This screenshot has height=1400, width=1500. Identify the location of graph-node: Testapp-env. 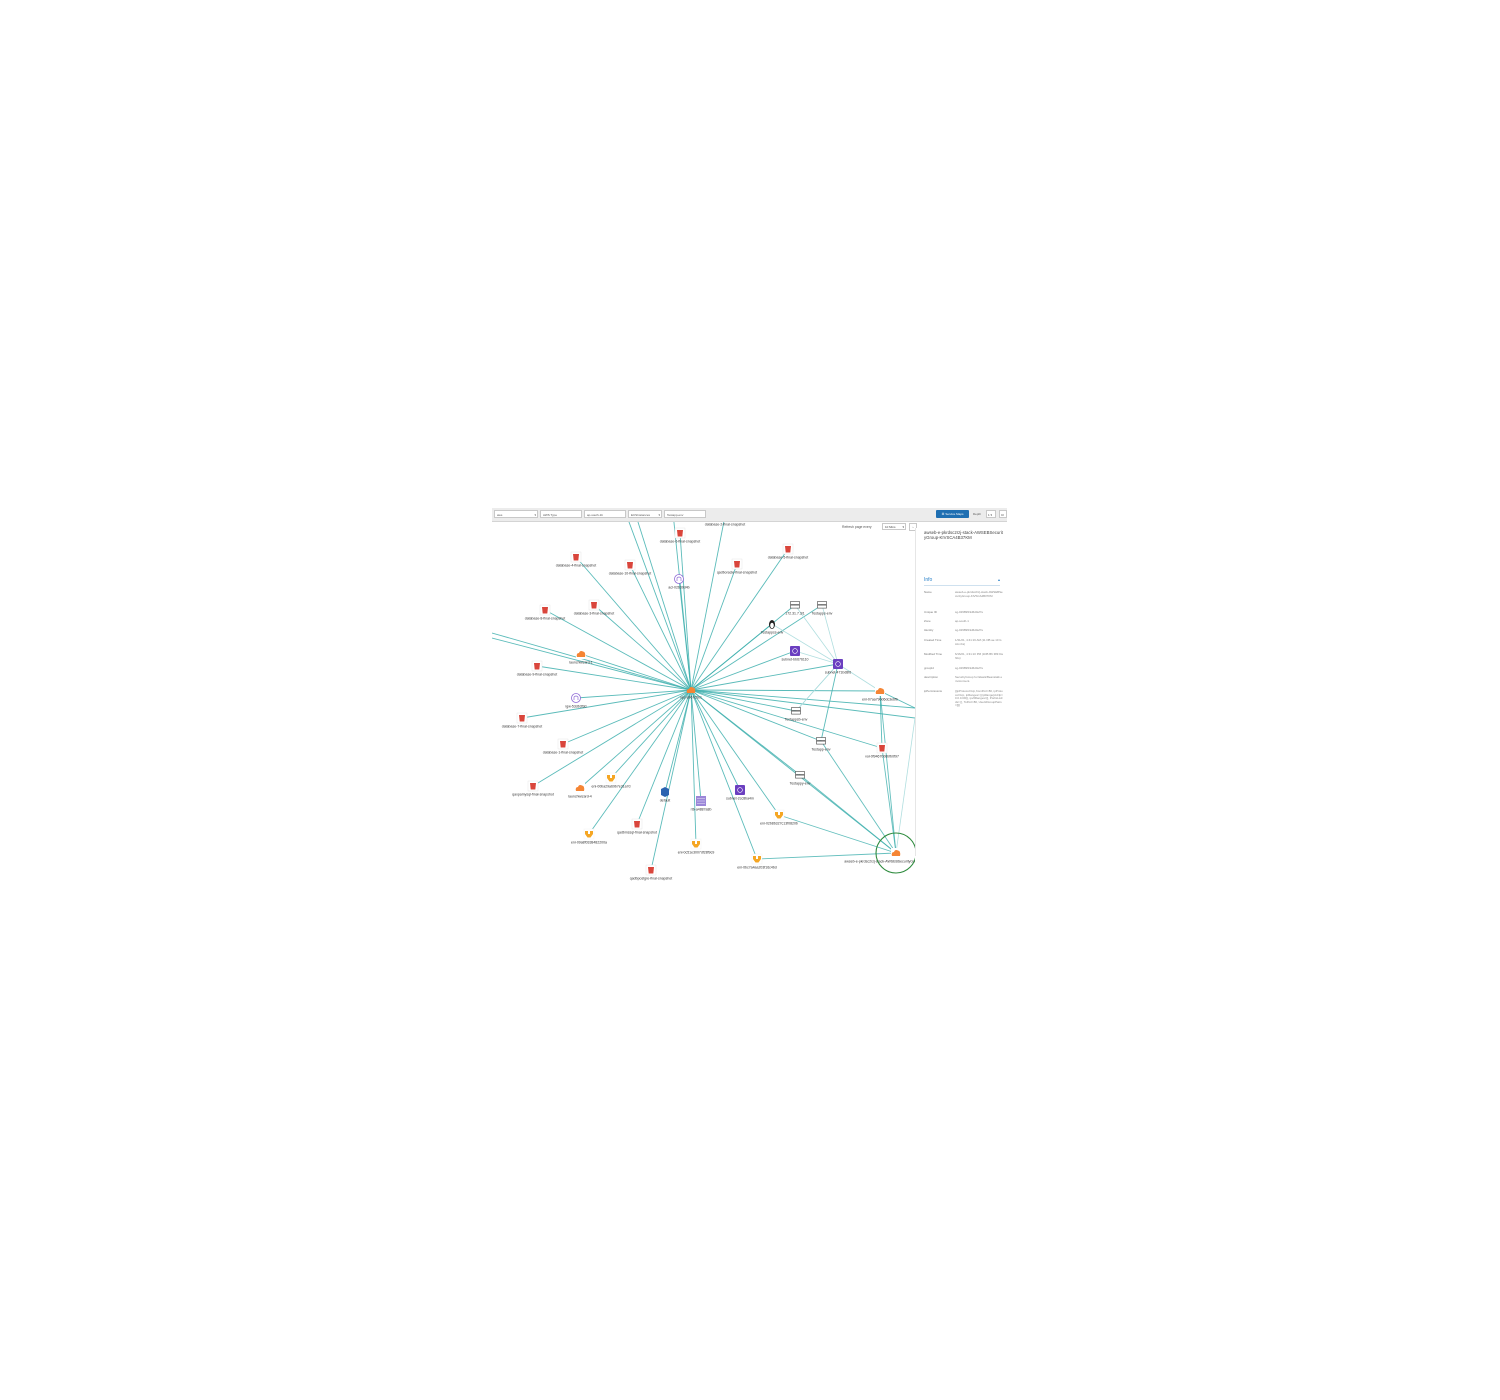
(821, 744).